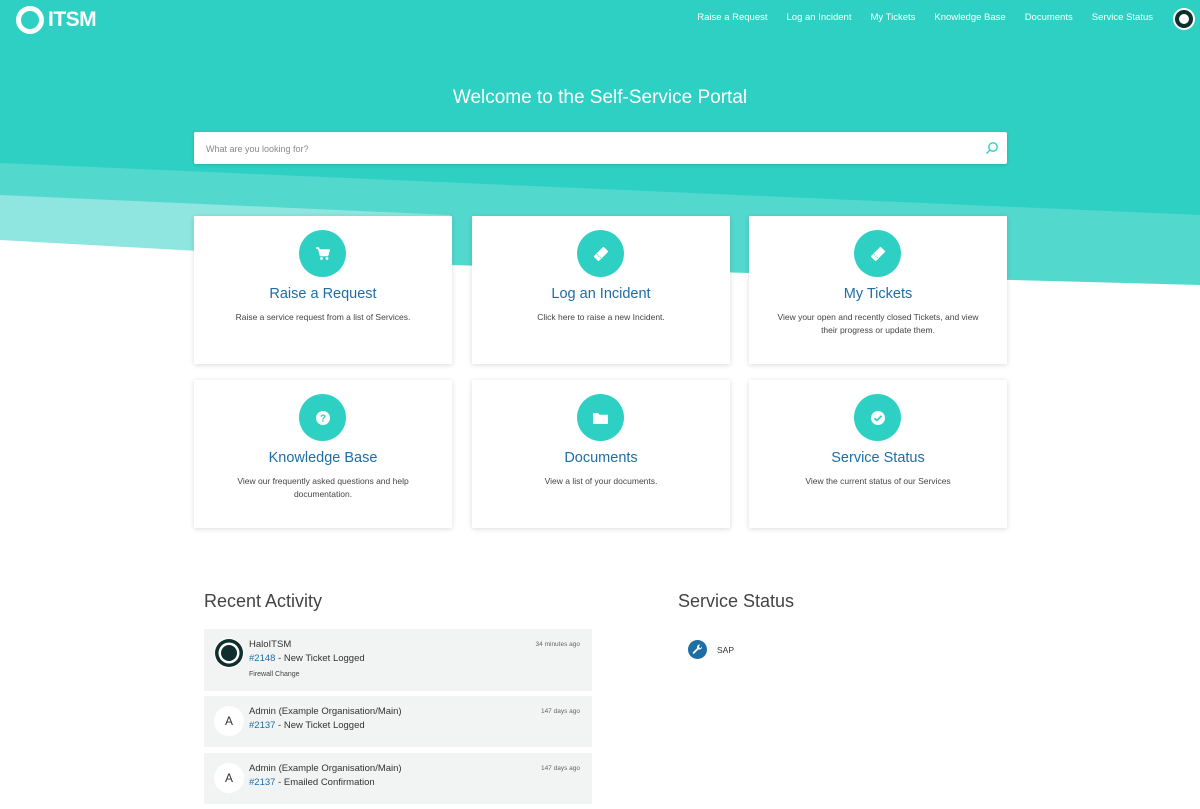 The image size is (1200, 809). Describe the element at coordinates (263, 601) in the screenshot. I see `recent-activity-title: Recent Activity` at that location.